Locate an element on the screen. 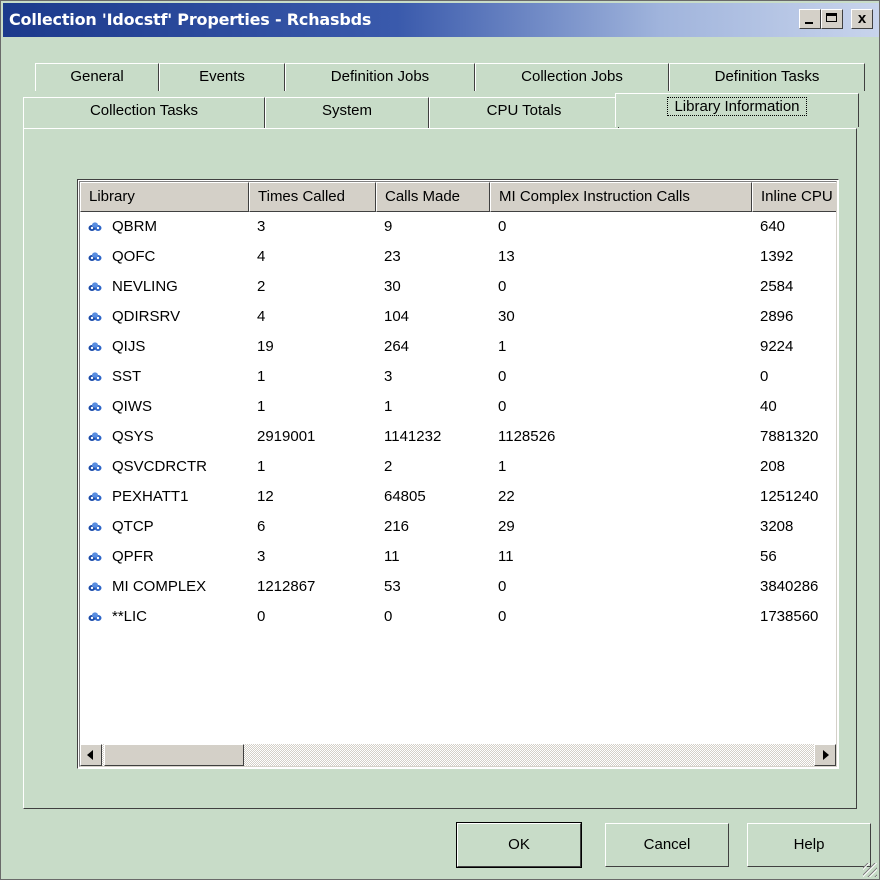 The height and width of the screenshot is (882, 882). table-row: QDIRSRV 4 104 30 2896 is located at coordinates (458, 317).